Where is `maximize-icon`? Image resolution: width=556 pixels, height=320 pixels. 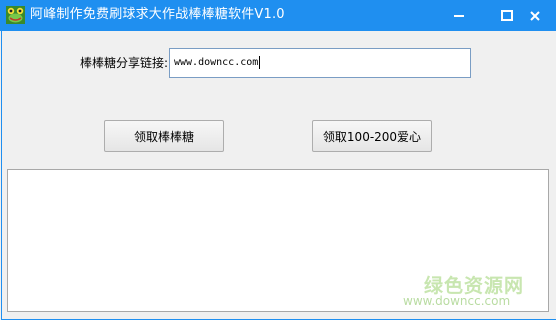
maximize-icon is located at coordinates (507, 15).